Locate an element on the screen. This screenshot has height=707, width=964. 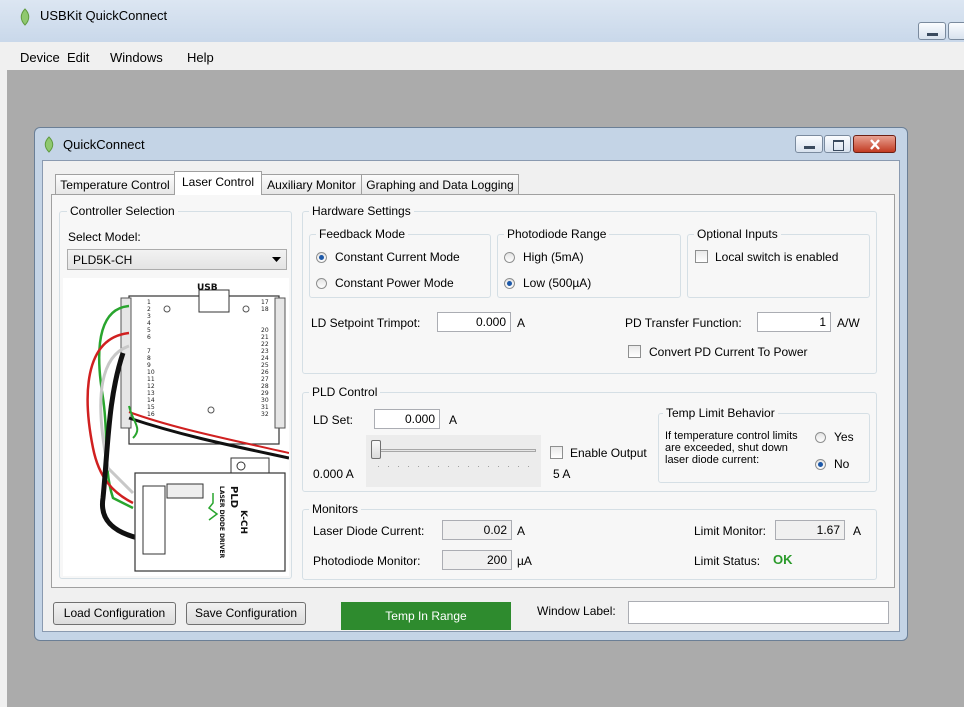
svg-text: 6 is located at coordinates (149, 337).